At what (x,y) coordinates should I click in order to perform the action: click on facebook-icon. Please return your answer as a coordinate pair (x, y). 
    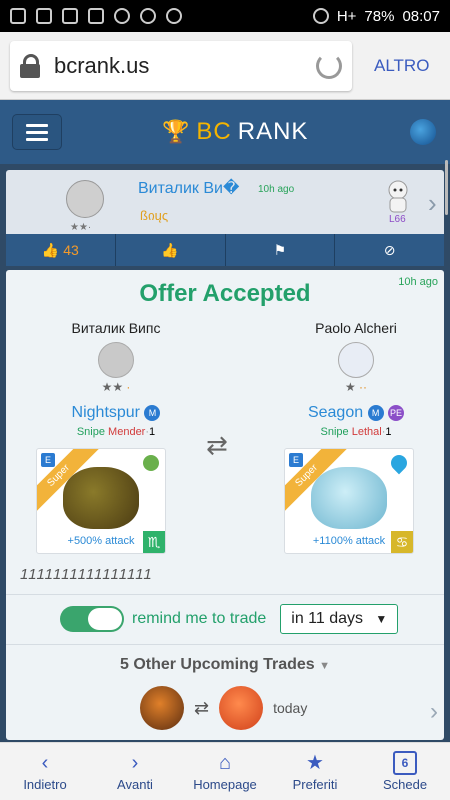
    Looking at the image, I should click on (44, 16).